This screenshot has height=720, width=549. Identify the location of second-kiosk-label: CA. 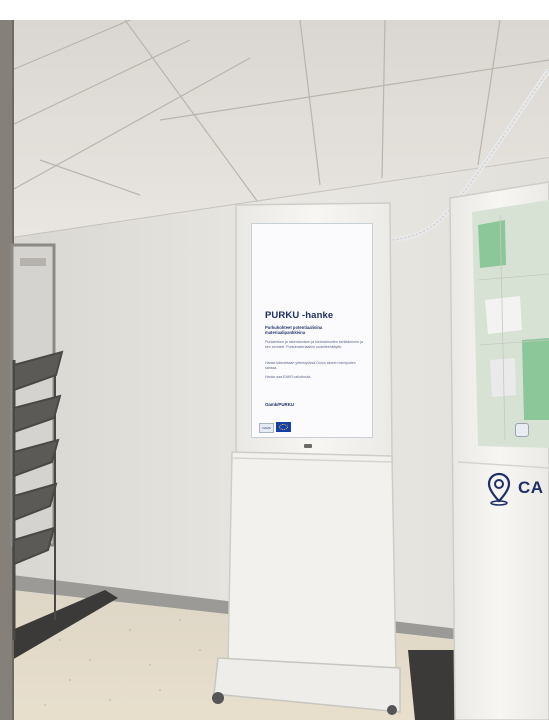
(531, 487).